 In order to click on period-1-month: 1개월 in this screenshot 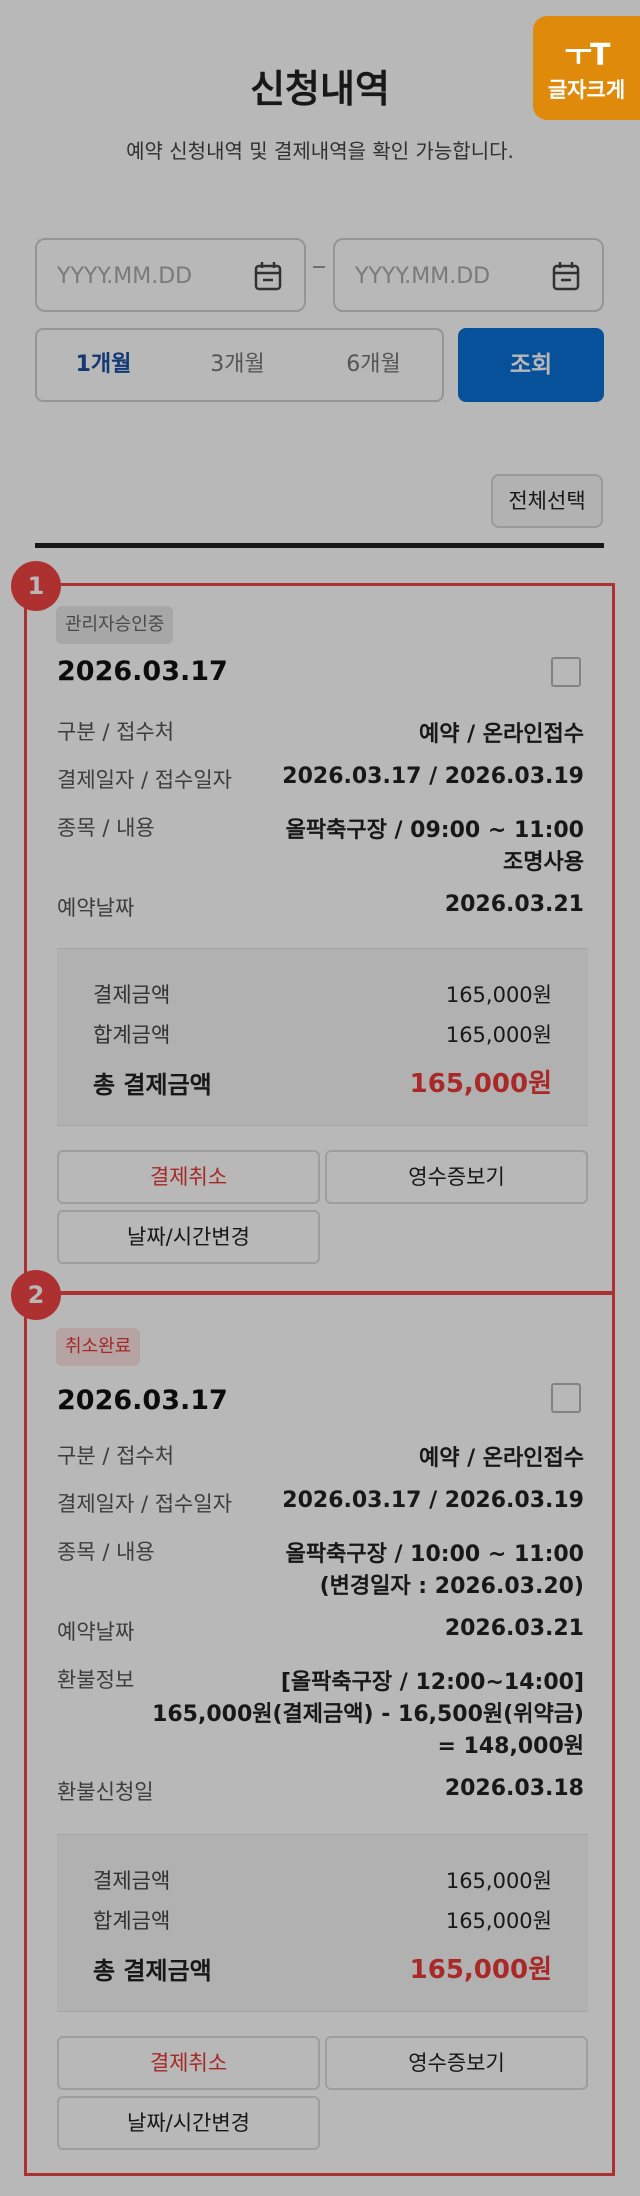, I will do `click(103, 365)`.